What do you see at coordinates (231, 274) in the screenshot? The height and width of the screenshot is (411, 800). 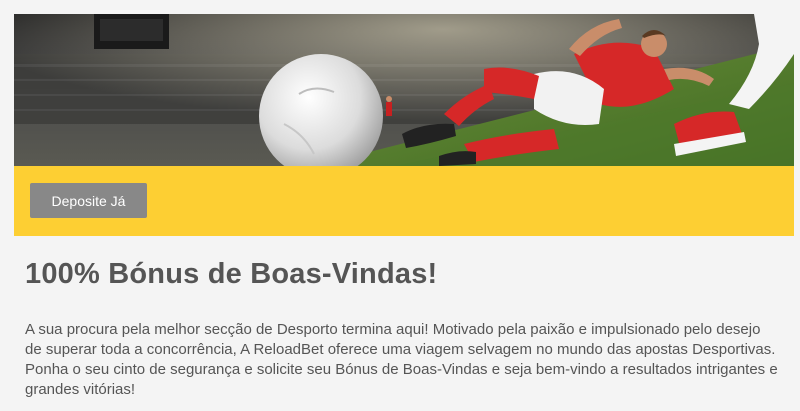 I see `page-title: 100% Bónus de Boas-Vindas!` at bounding box center [231, 274].